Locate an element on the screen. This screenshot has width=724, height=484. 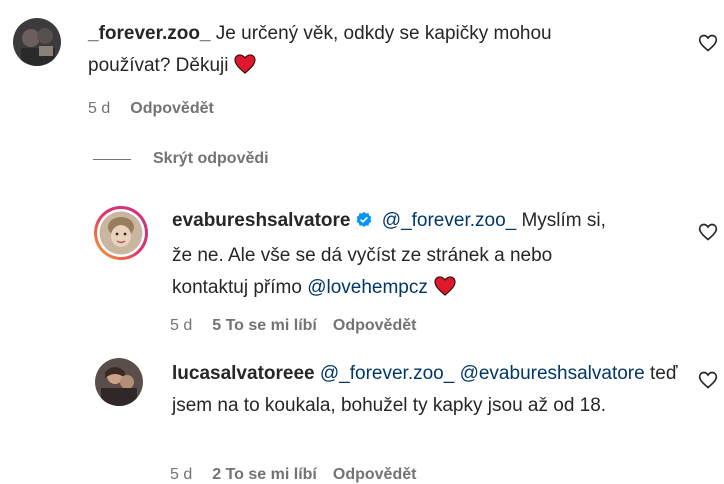
verified-badge-icon is located at coordinates (364, 224).